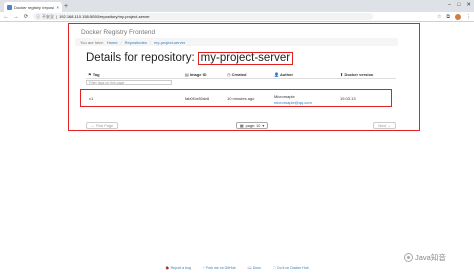 This screenshot has height=280, width=474. Describe the element at coordinates (236, 32) in the screenshot. I see `navbar-brand: Docker Registry Frontend` at that location.